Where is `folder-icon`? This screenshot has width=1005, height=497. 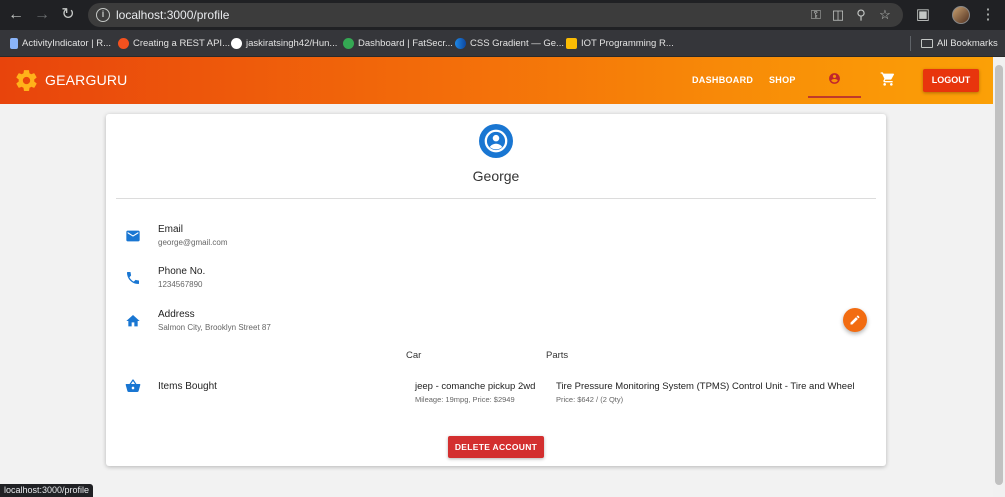
folder-icon is located at coordinates (927, 43).